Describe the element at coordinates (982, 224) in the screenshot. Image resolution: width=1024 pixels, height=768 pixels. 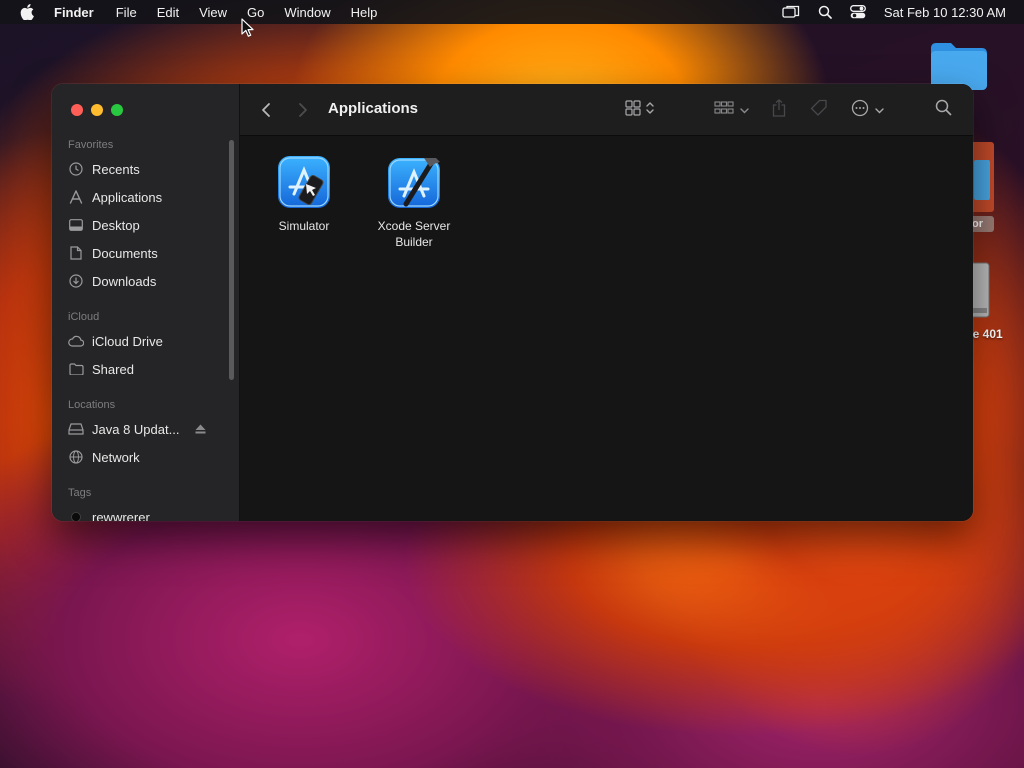
I see `desktop-app-label: or` at that location.